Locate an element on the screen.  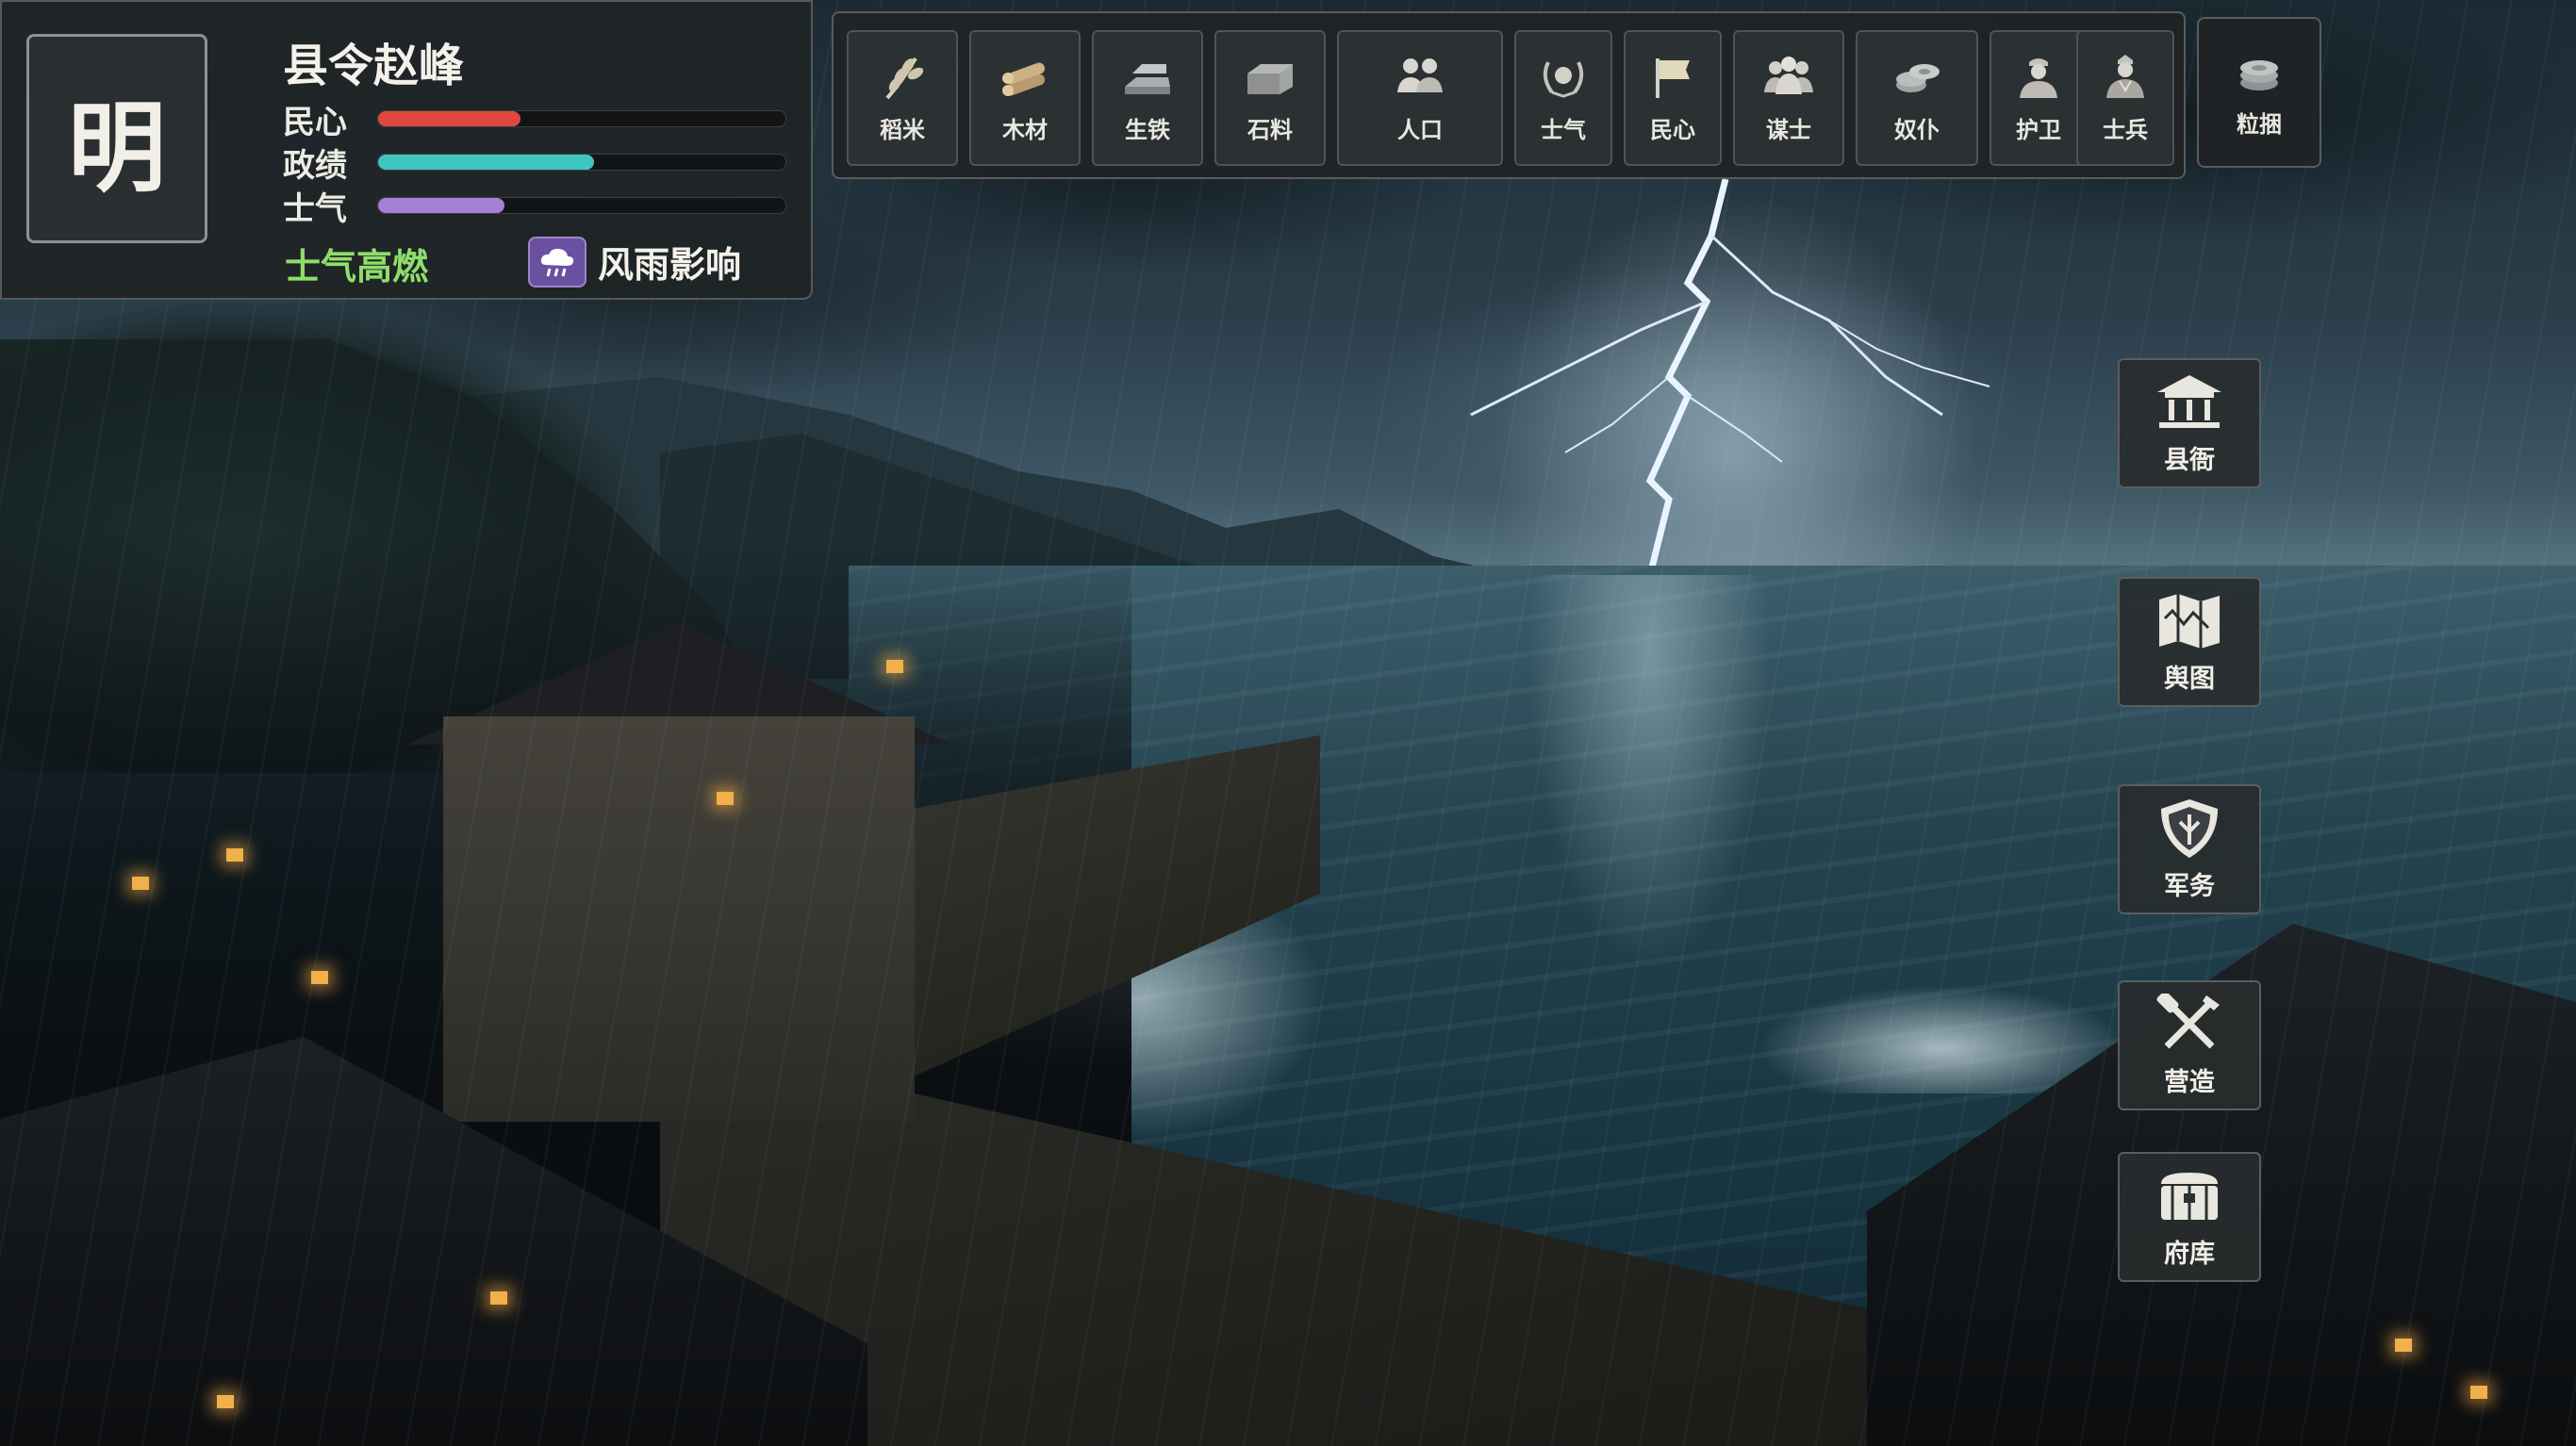
menu-label: 营造 is located at coordinates (2189, 1082).